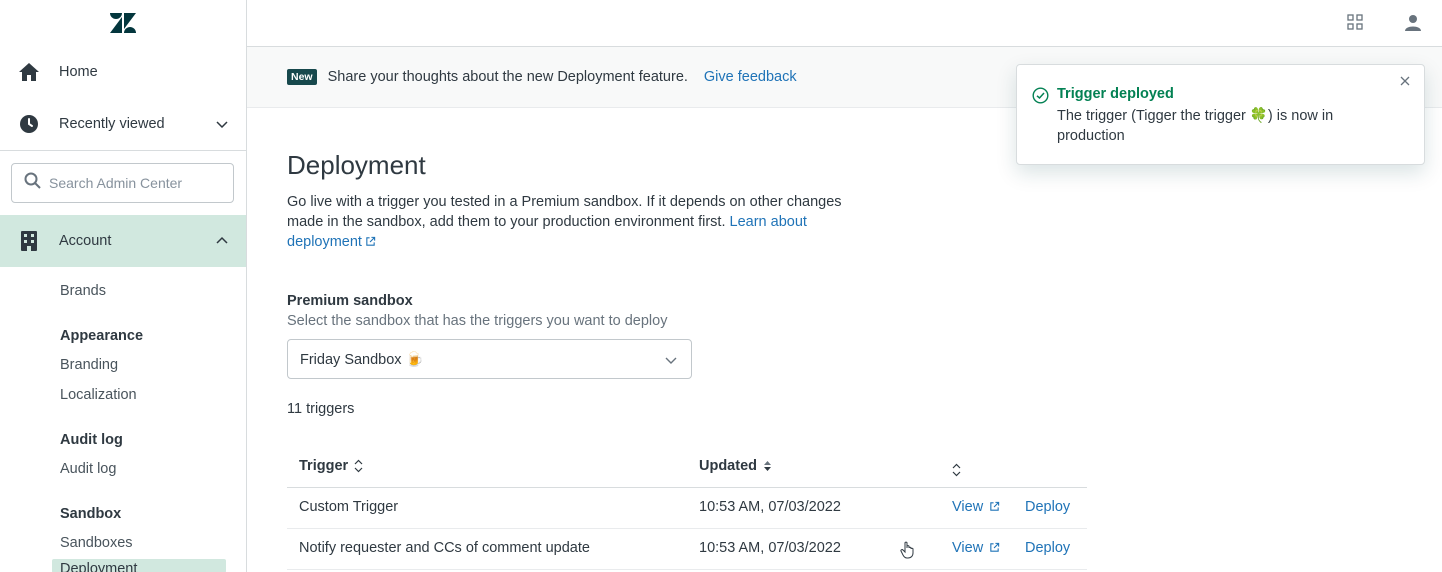 The height and width of the screenshot is (572, 1442). Describe the element at coordinates (123, 543) in the screenshot. I see `sidebar-item-sandboxes: Sandboxes` at that location.